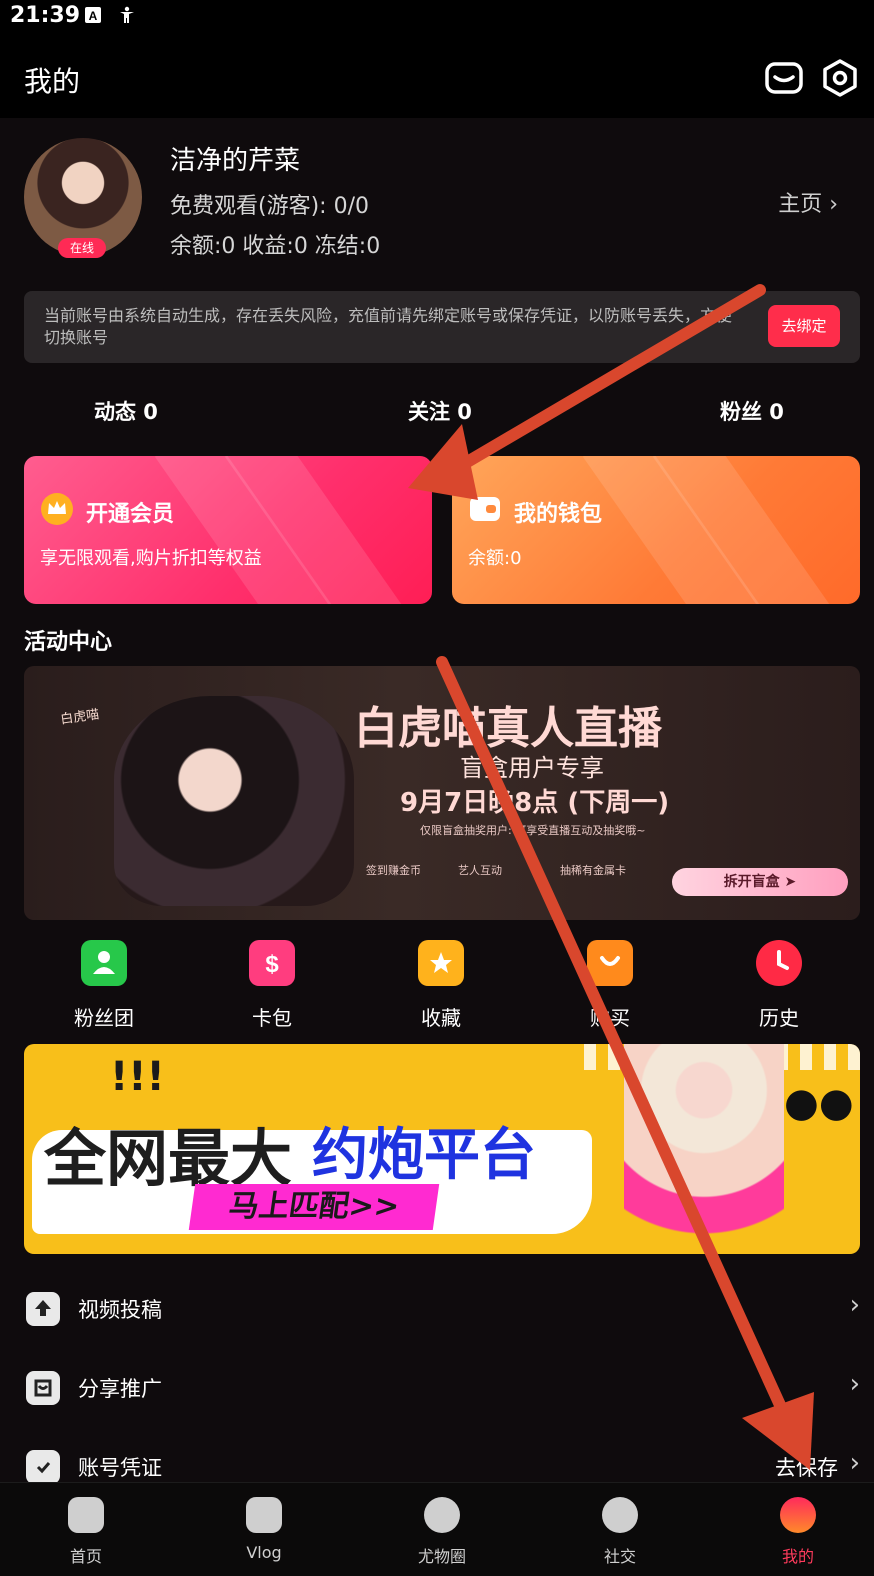  Describe the element at coordinates (779, 1018) in the screenshot. I see `quick-label: 历史` at that location.